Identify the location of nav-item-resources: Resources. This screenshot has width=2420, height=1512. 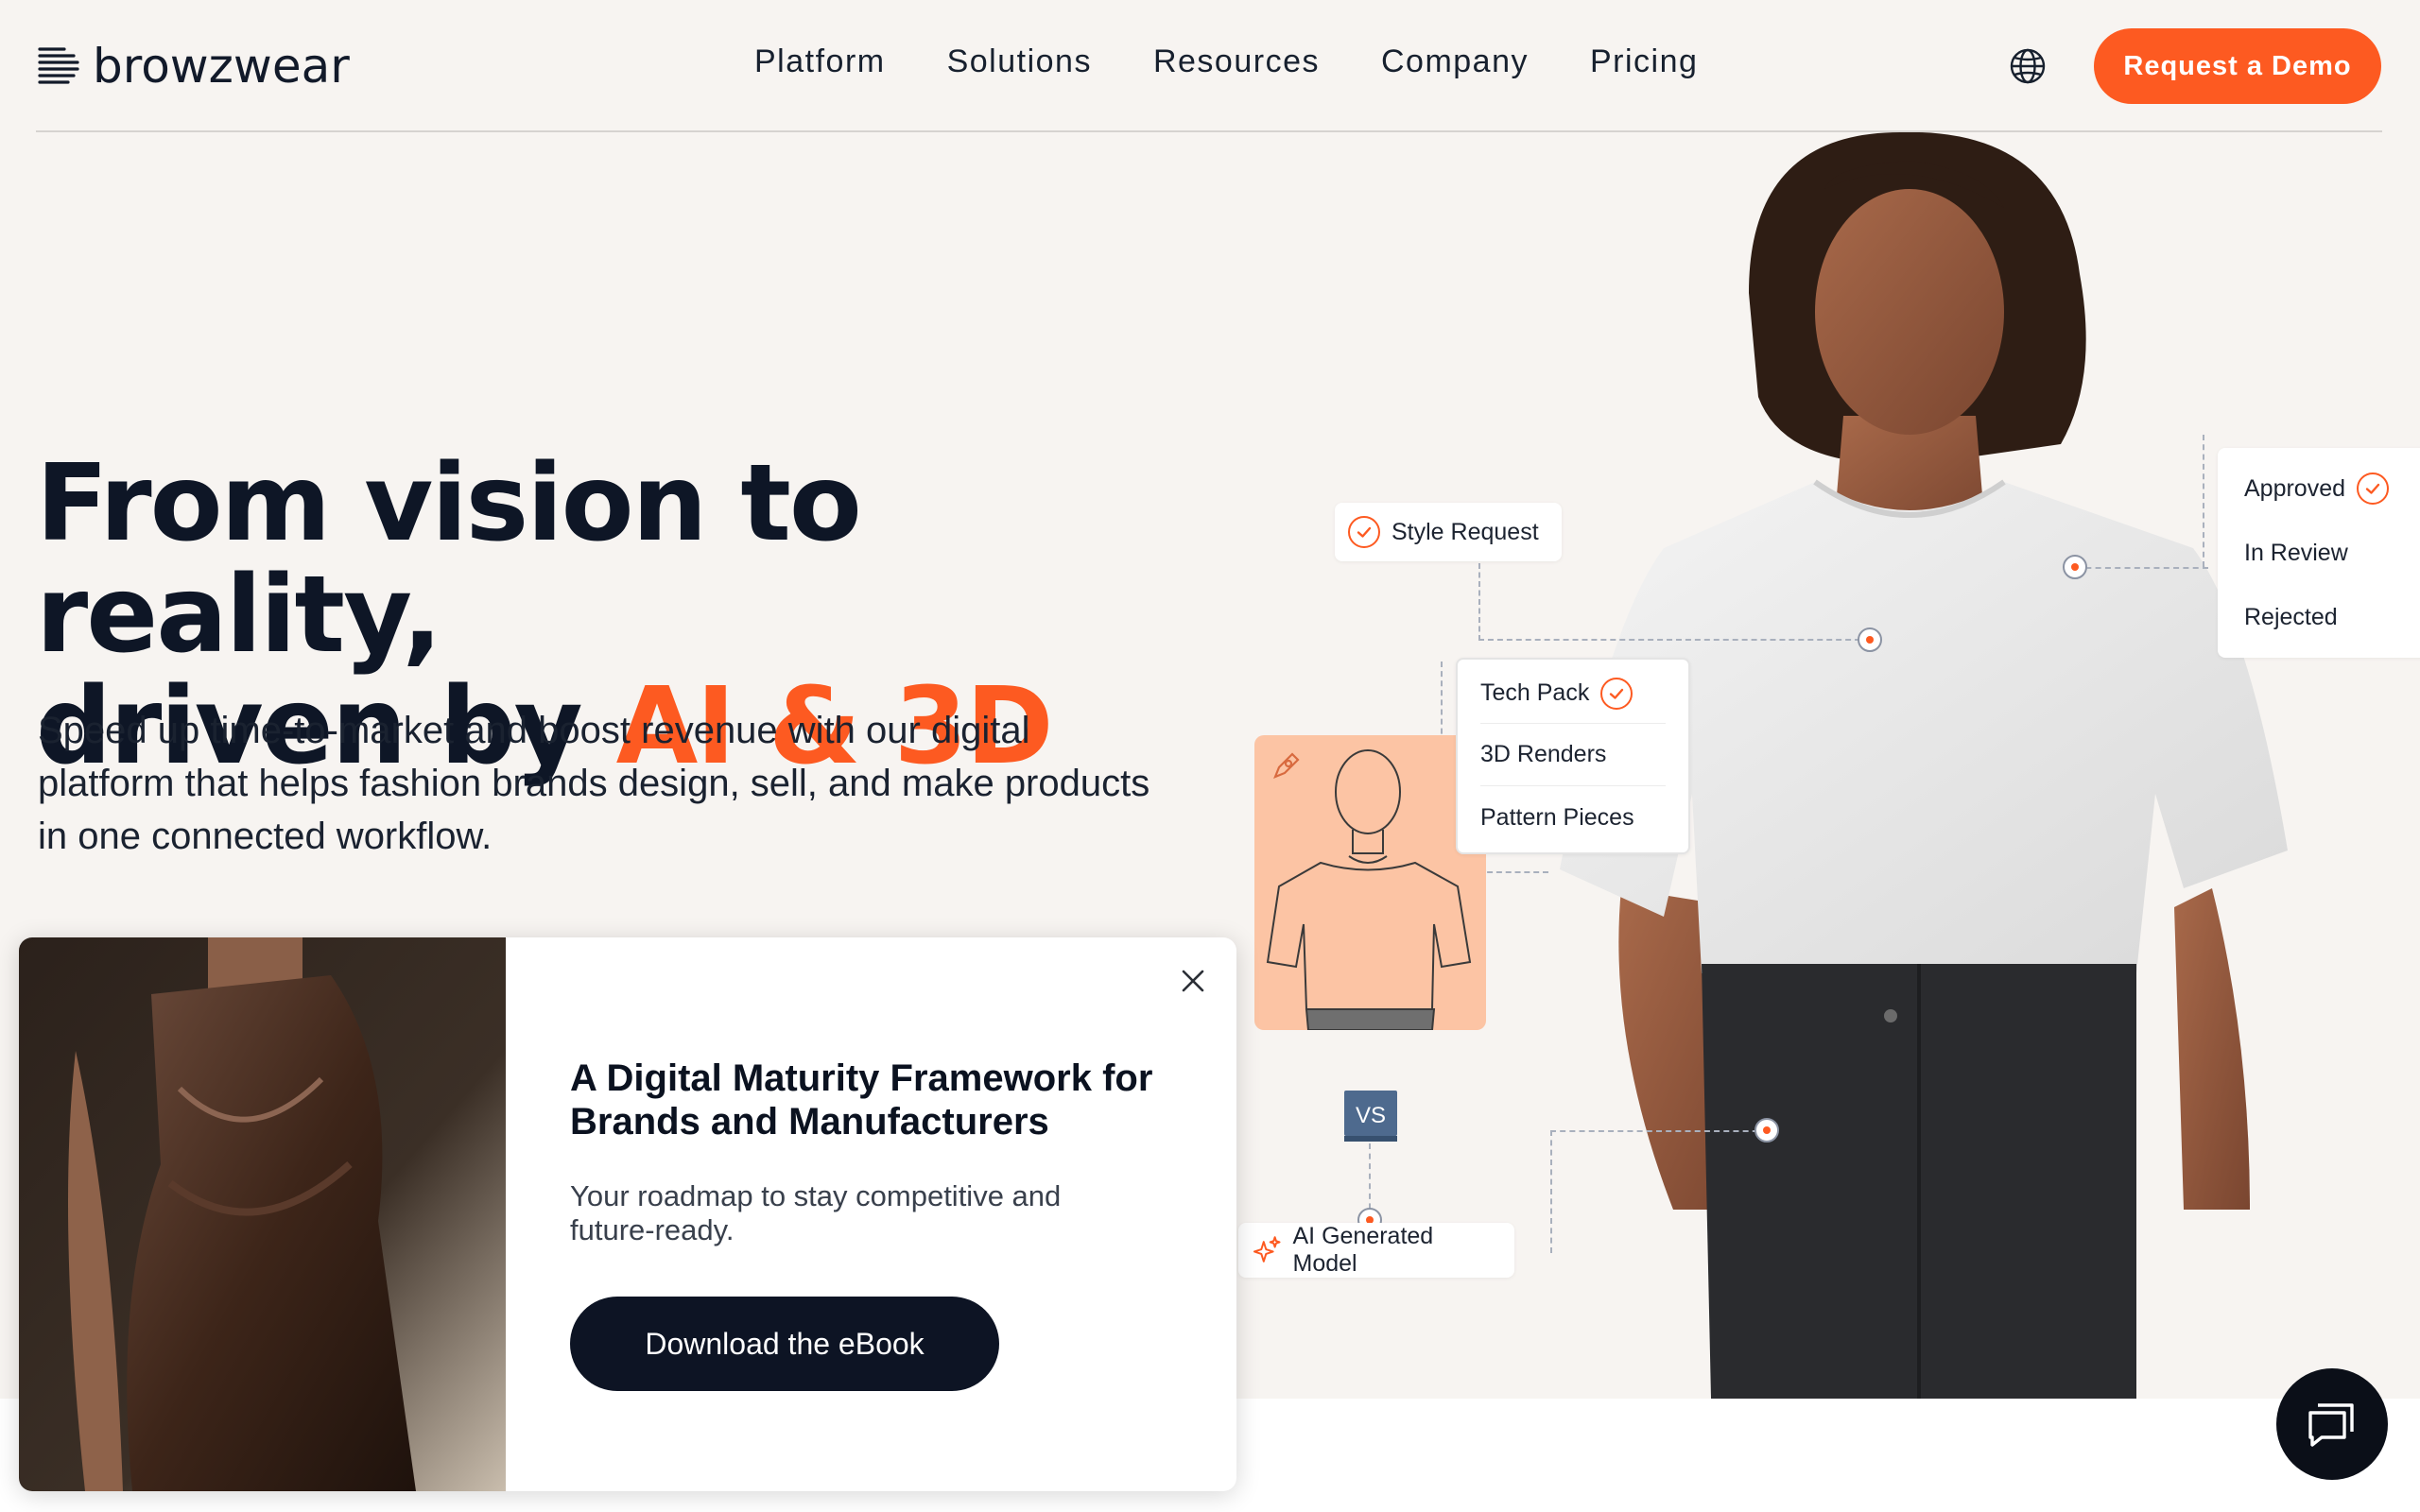
(1236, 61).